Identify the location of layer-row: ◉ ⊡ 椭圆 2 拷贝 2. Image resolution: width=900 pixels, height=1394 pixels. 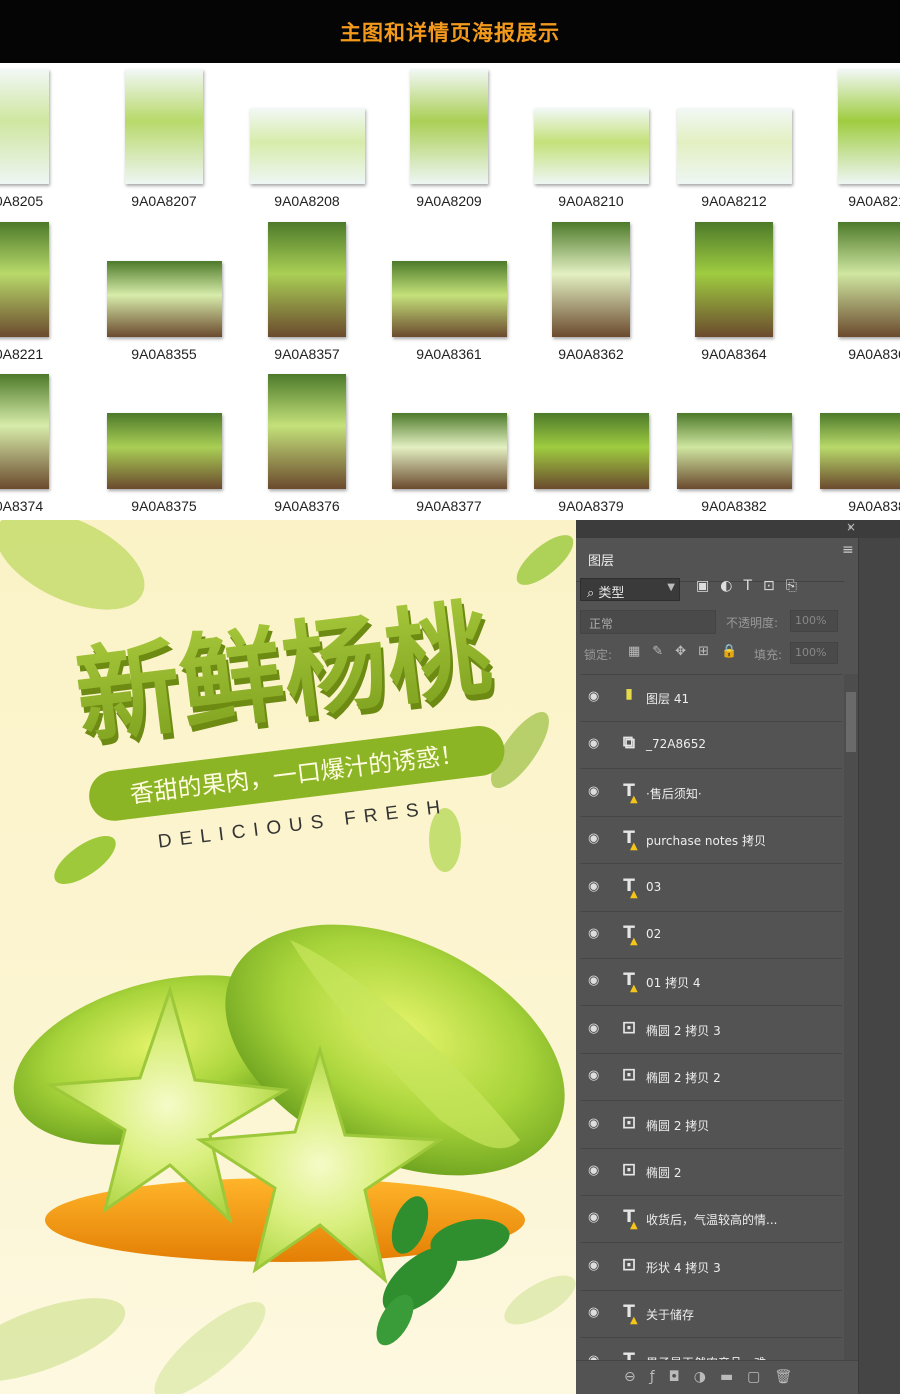
(711, 1078).